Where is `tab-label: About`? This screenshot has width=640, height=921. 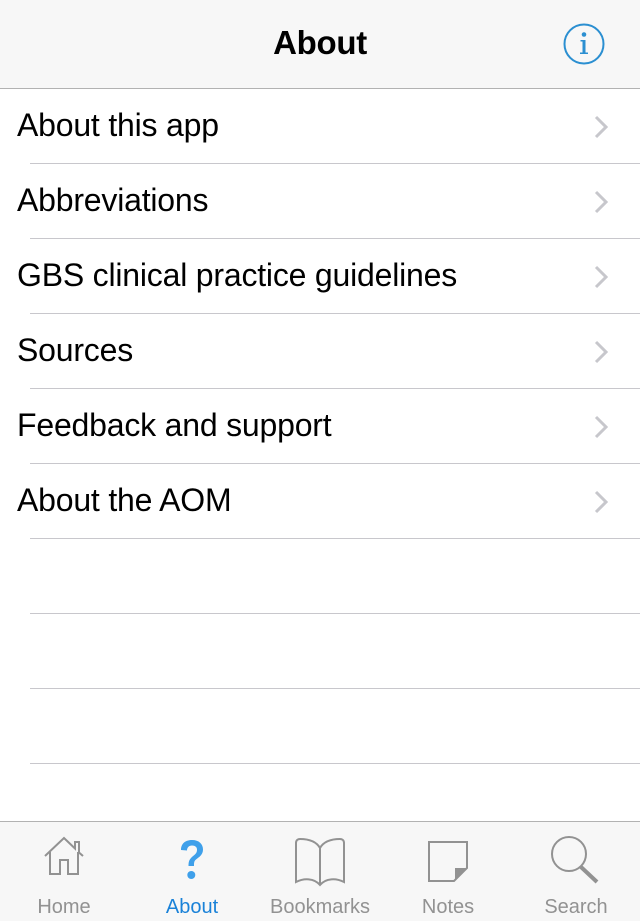 tab-label: About is located at coordinates (192, 907).